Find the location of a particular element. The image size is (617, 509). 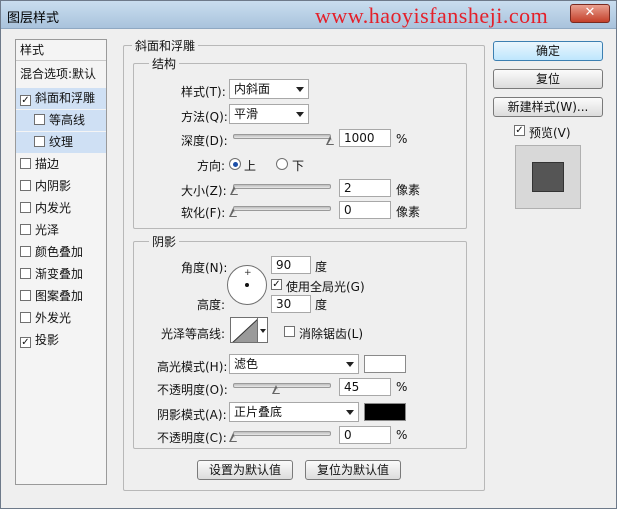

shadow-opacity-unit: % is located at coordinates (402, 435).